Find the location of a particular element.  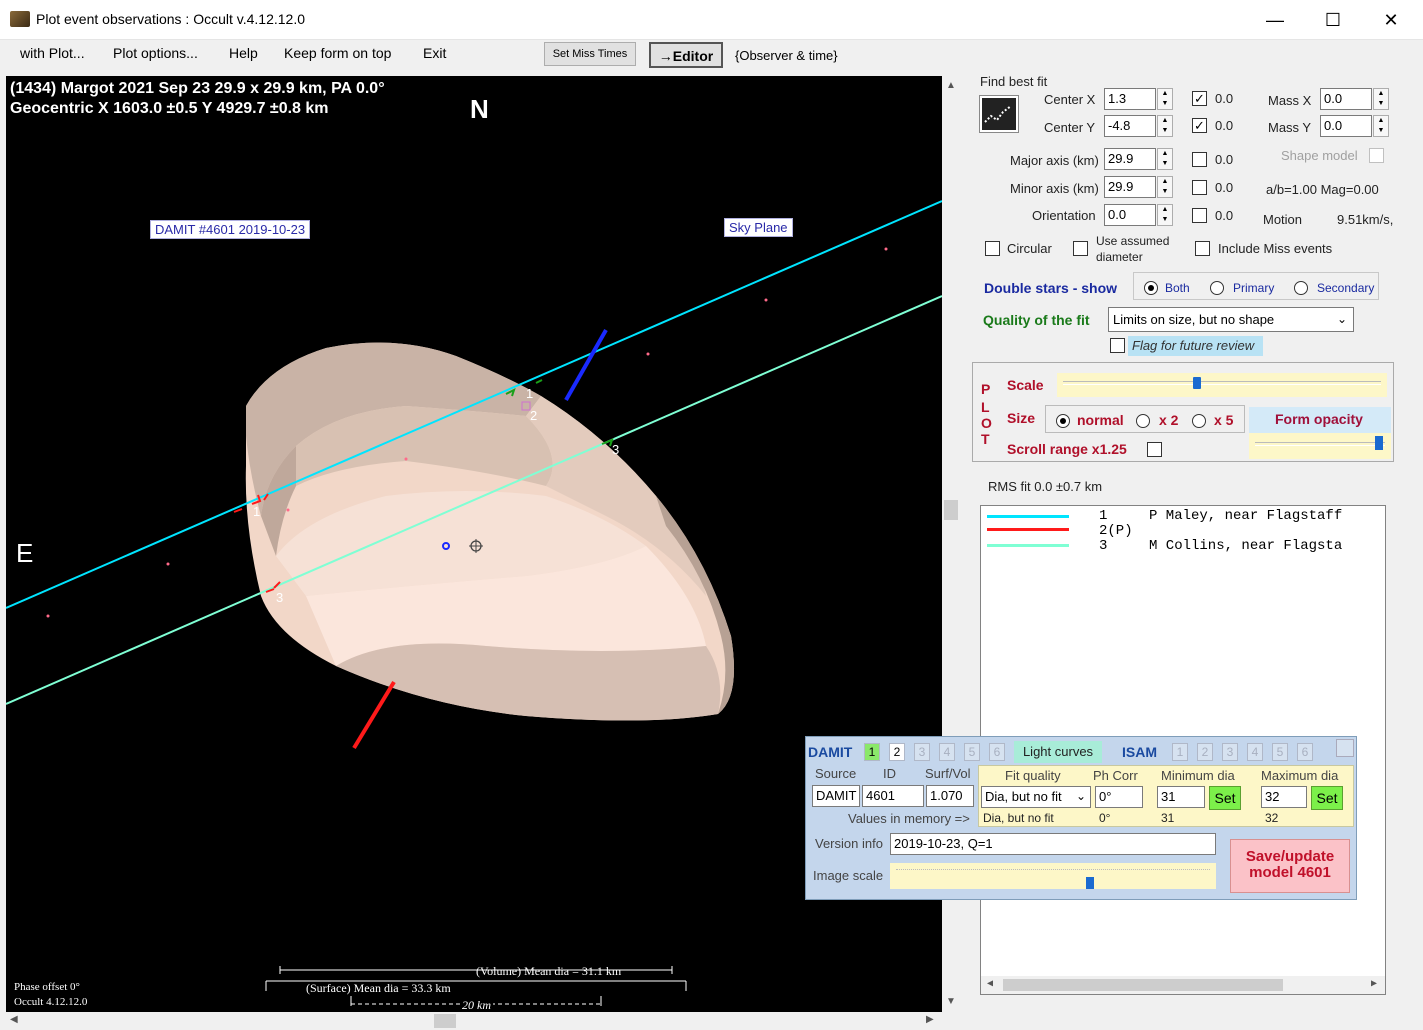

radio-primary-dot is located at coordinates (1217, 287).